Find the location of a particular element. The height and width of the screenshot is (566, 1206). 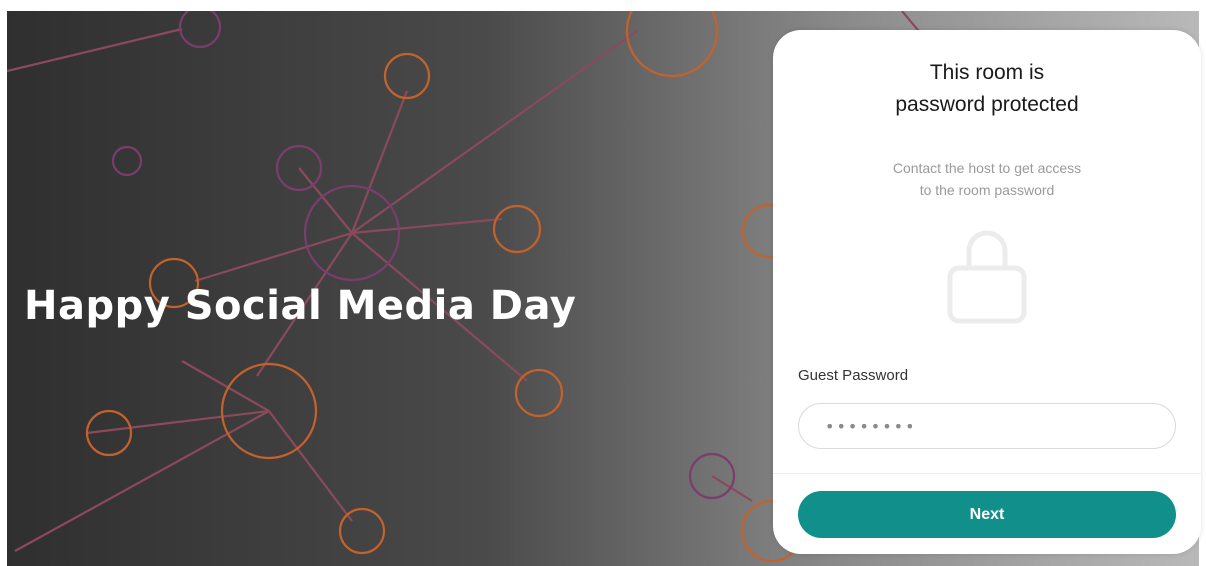

dialog-title-line-1: This room is is located at coordinates (987, 72).